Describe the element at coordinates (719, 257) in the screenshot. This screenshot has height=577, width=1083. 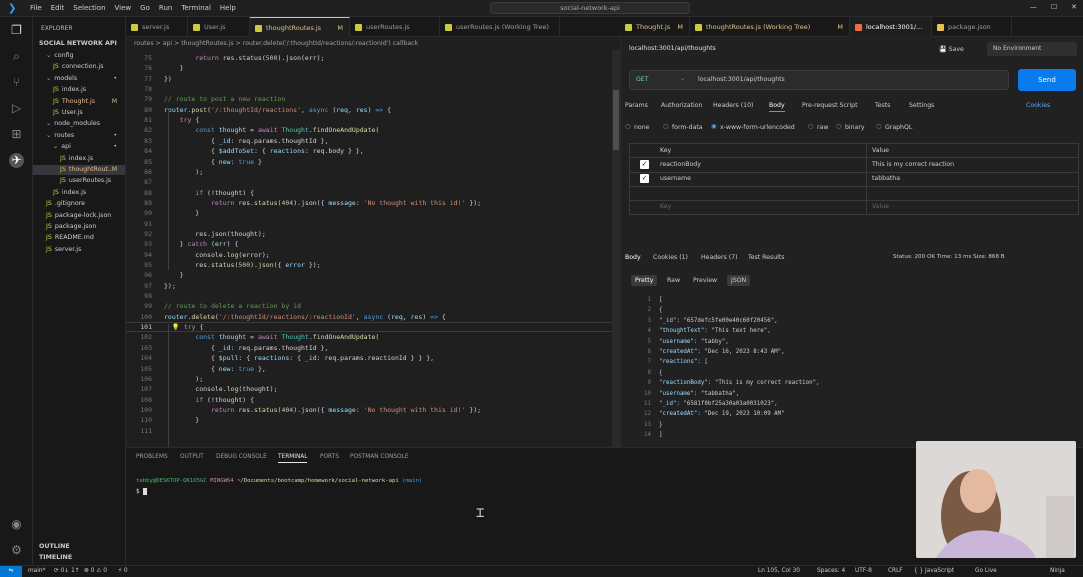
I see `response-tab: Headers (7)` at that location.